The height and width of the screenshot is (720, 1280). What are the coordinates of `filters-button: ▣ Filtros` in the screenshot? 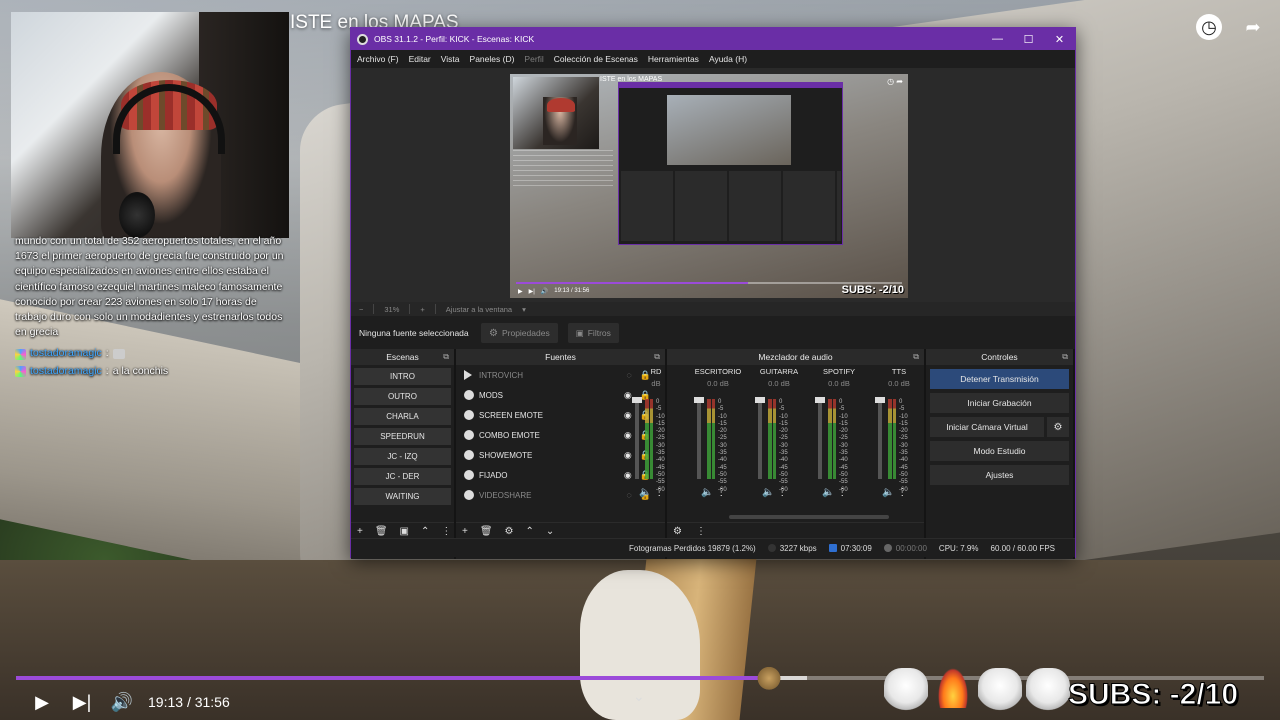 It's located at (593, 333).